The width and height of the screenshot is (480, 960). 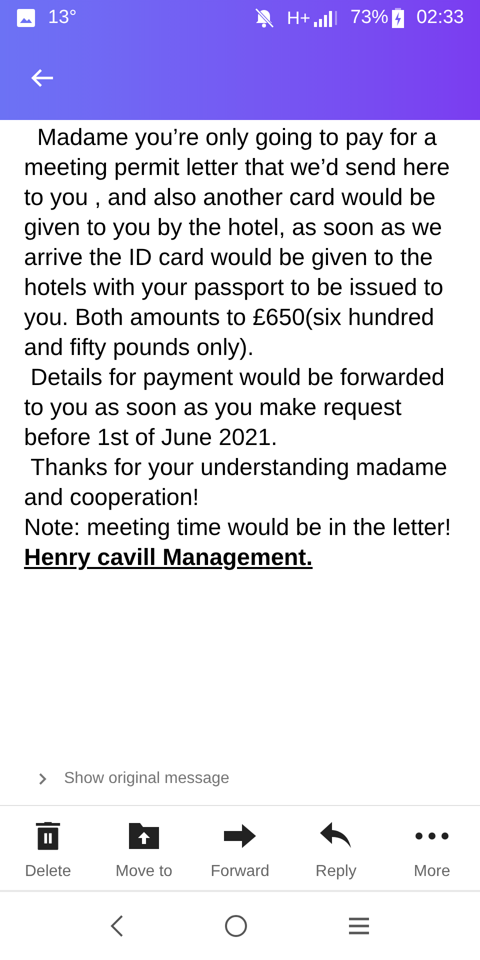 I want to click on back-nav-icon, so click(x=117, y=926).